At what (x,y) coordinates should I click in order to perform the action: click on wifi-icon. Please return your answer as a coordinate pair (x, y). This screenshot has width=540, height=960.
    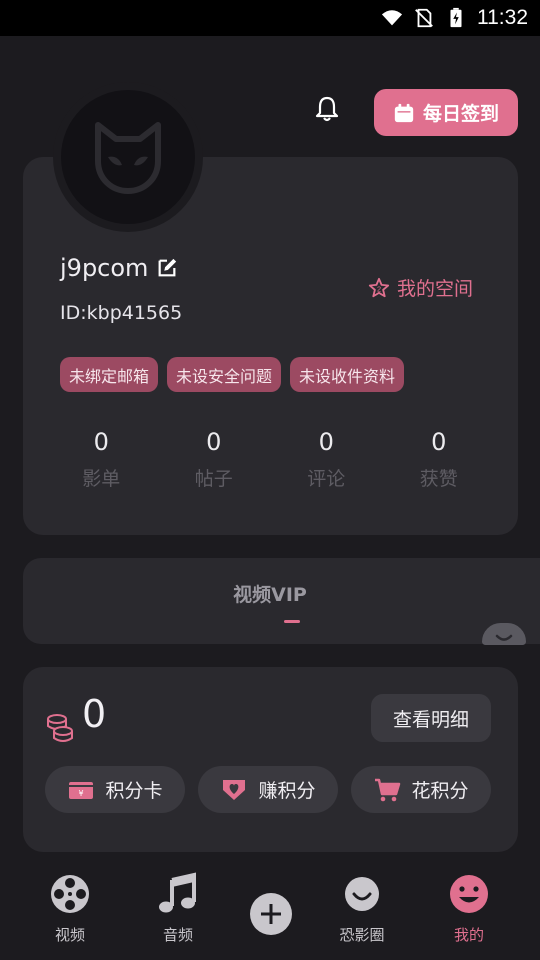
    Looking at the image, I should click on (392, 18).